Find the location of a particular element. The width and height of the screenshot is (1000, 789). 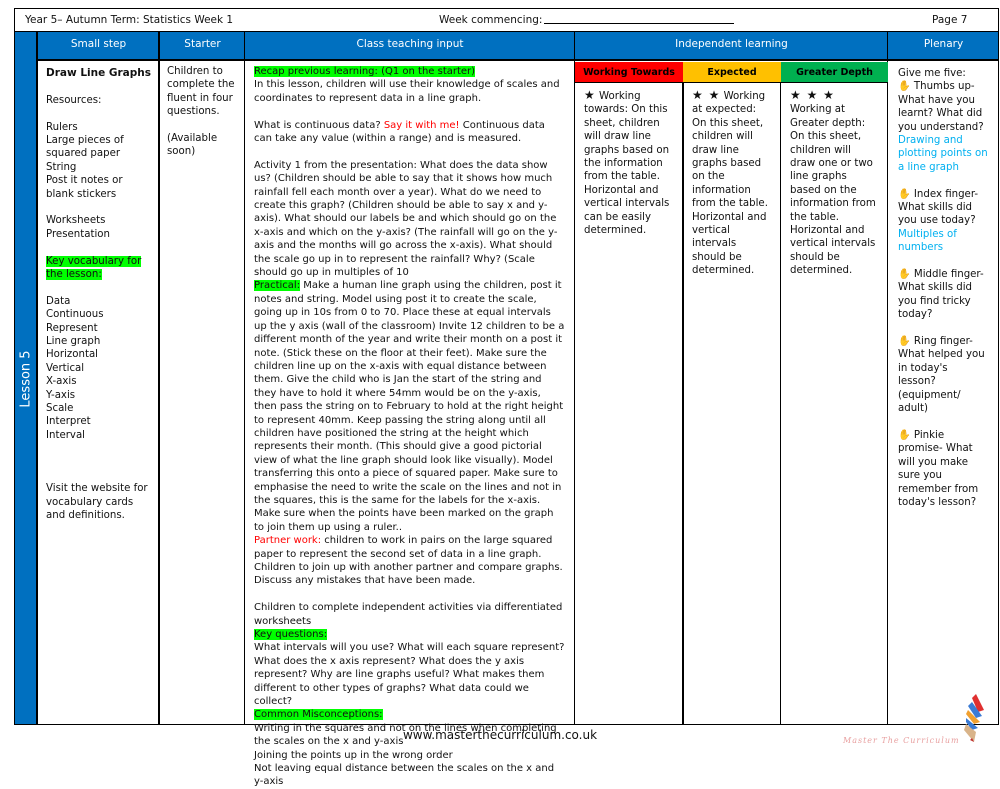

vocab-item: Line graph is located at coordinates (73, 342).